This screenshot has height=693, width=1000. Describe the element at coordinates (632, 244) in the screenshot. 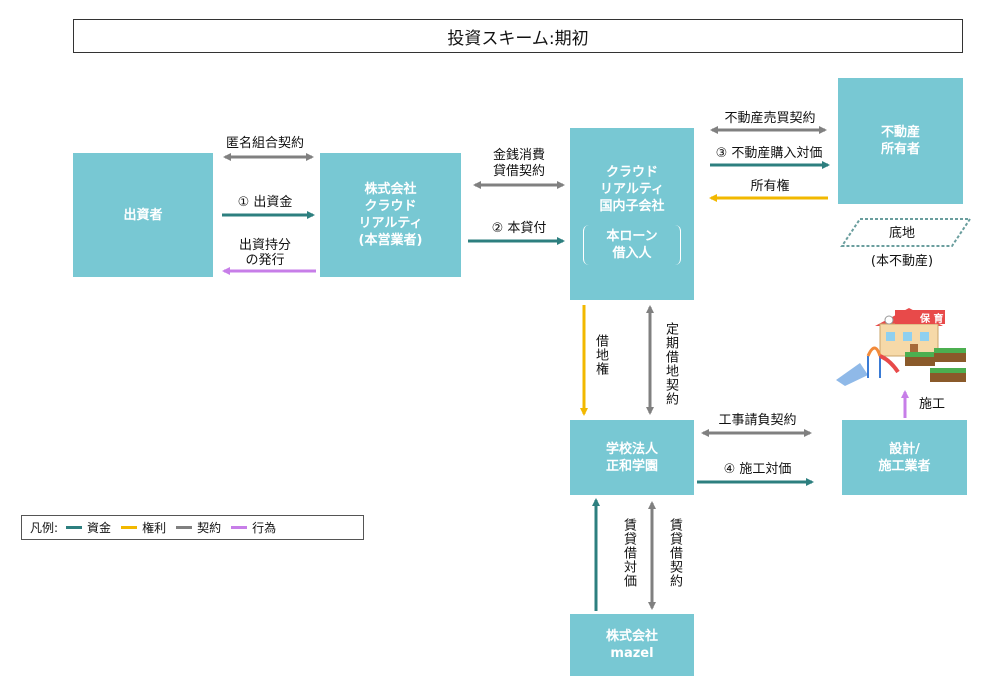

I see `borrower-box: 本ローン 借入人` at that location.